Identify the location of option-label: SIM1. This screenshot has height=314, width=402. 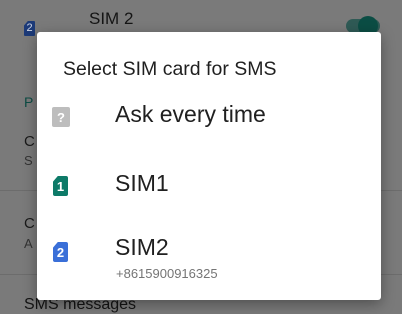
(142, 183).